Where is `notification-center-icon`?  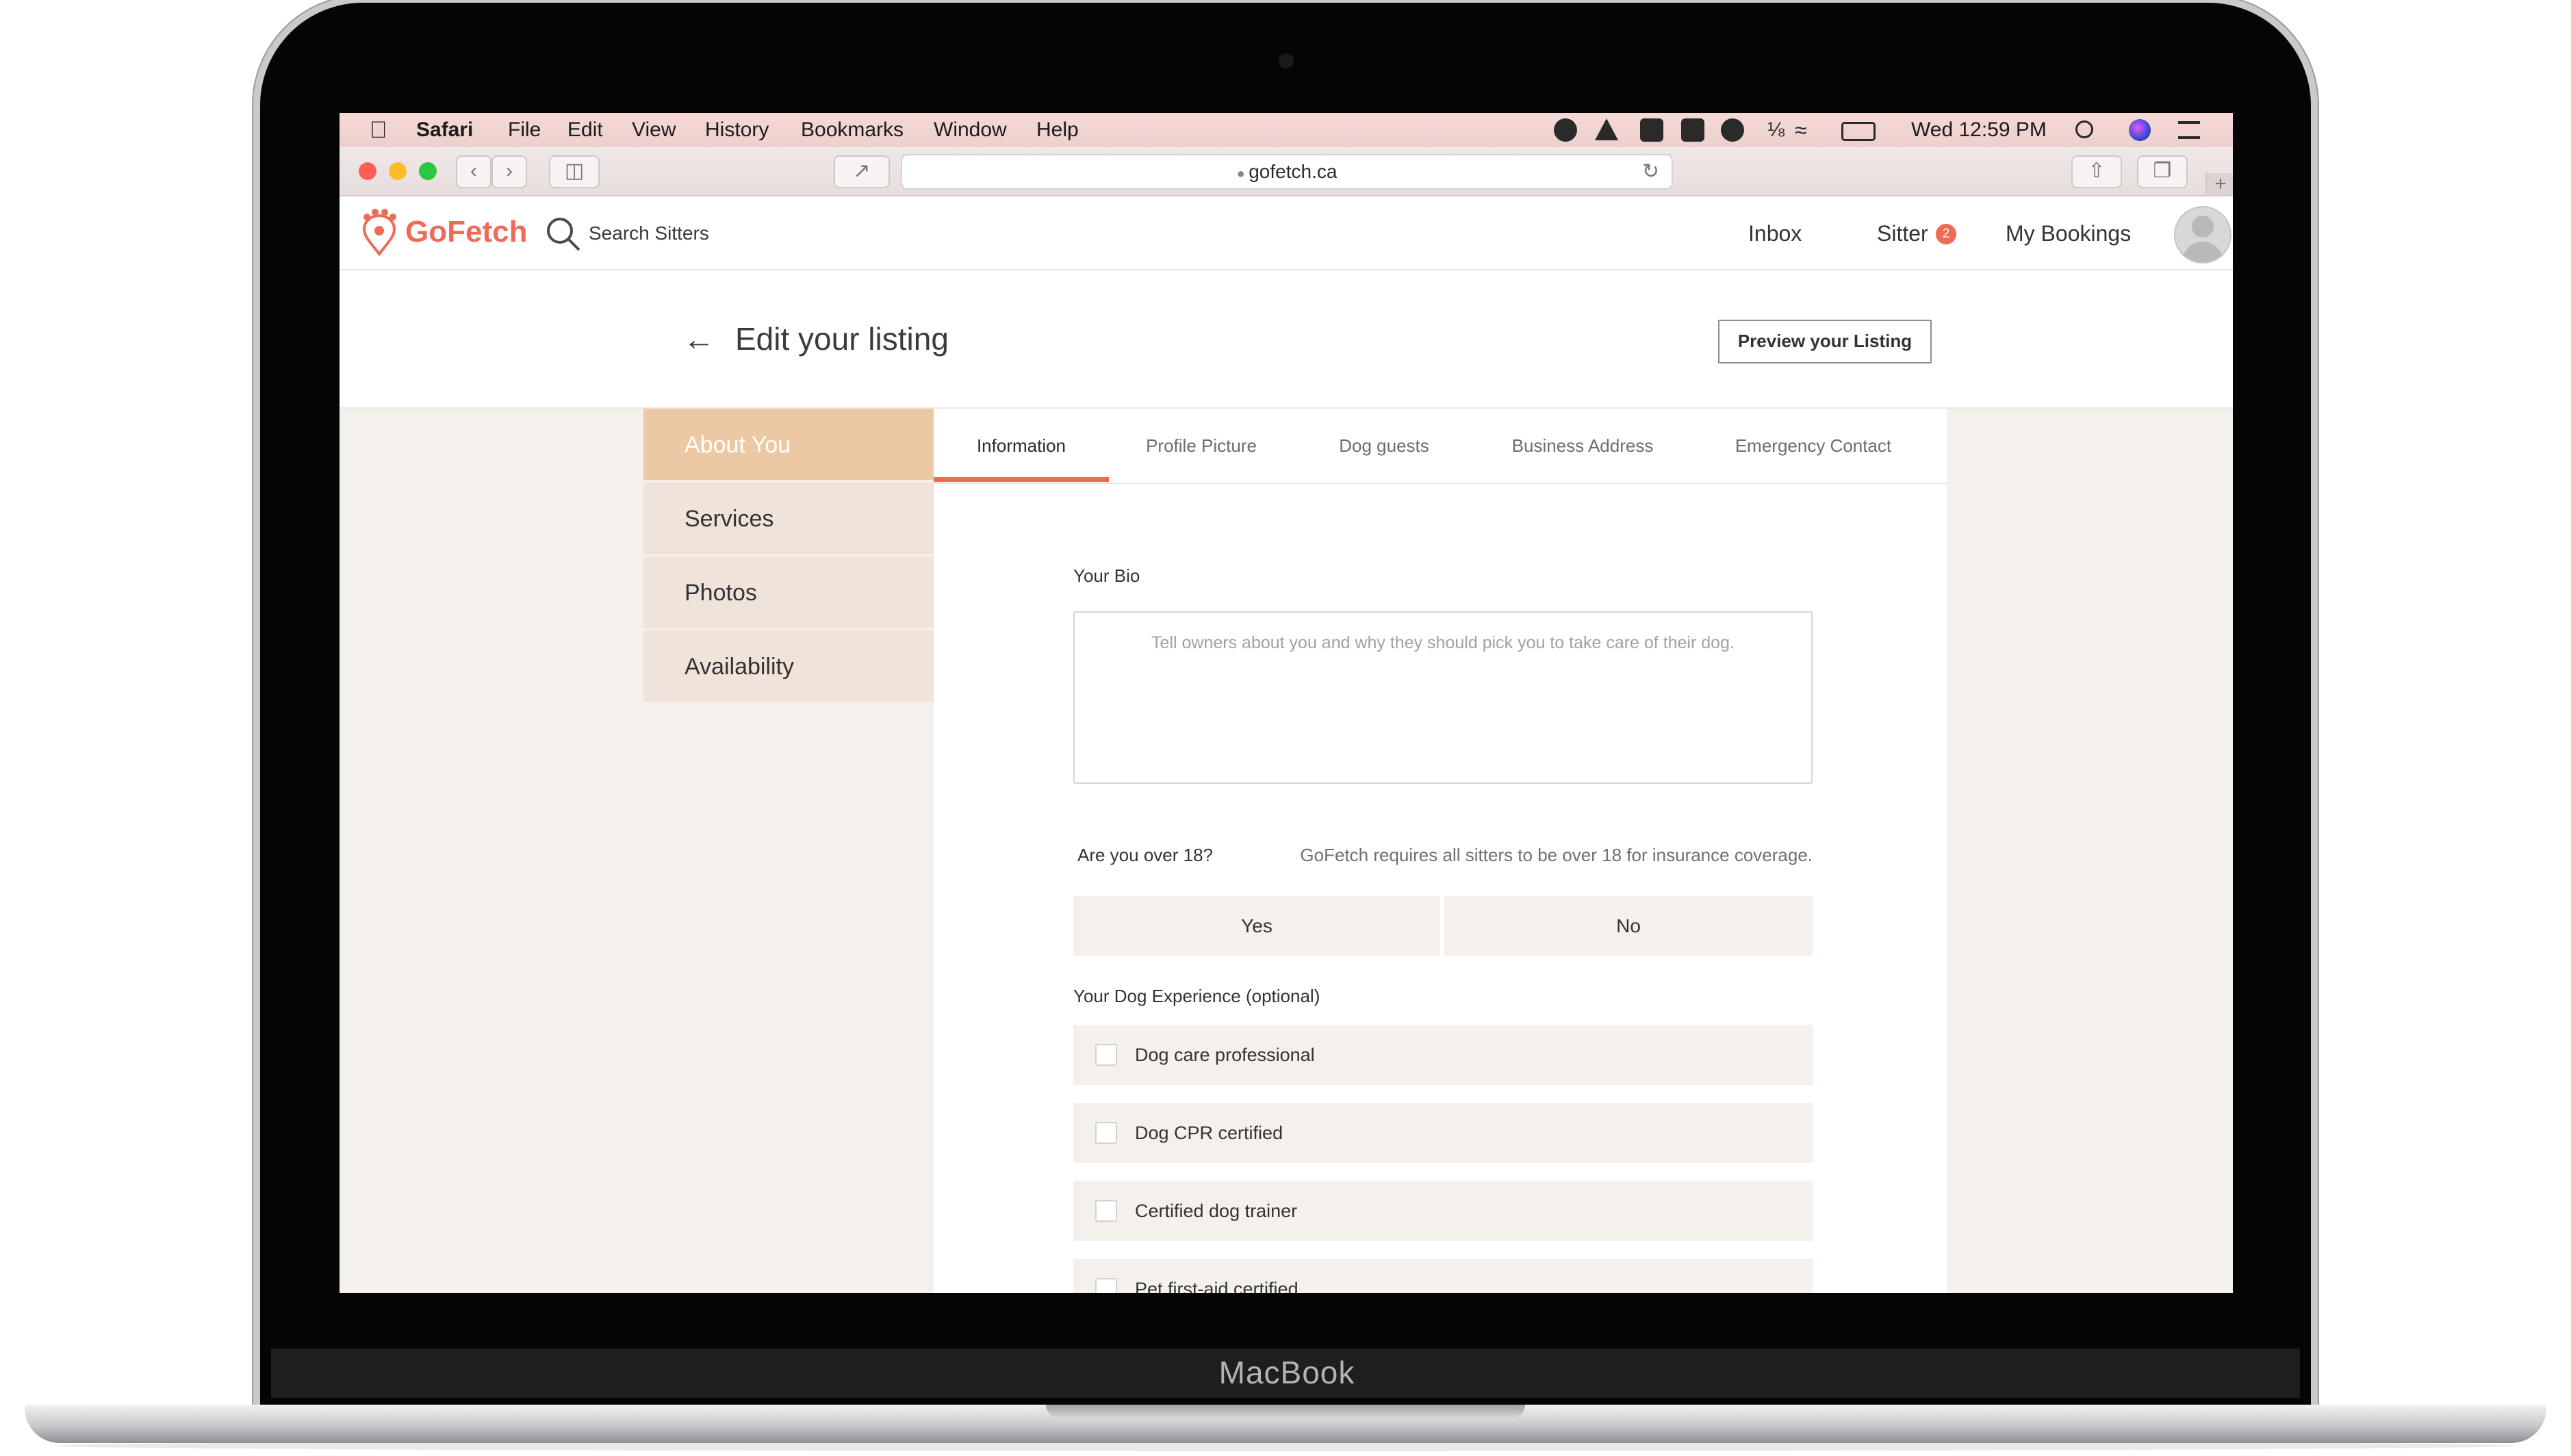 notification-center-icon is located at coordinates (2189, 130).